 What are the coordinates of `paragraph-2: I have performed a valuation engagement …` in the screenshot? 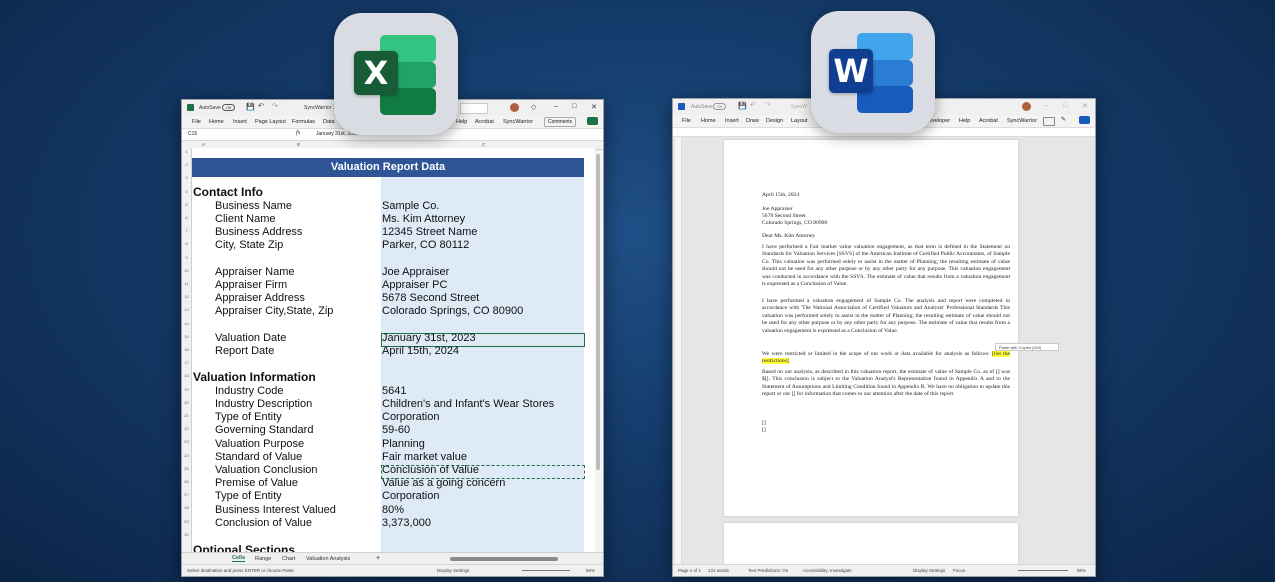 It's located at (886, 316).